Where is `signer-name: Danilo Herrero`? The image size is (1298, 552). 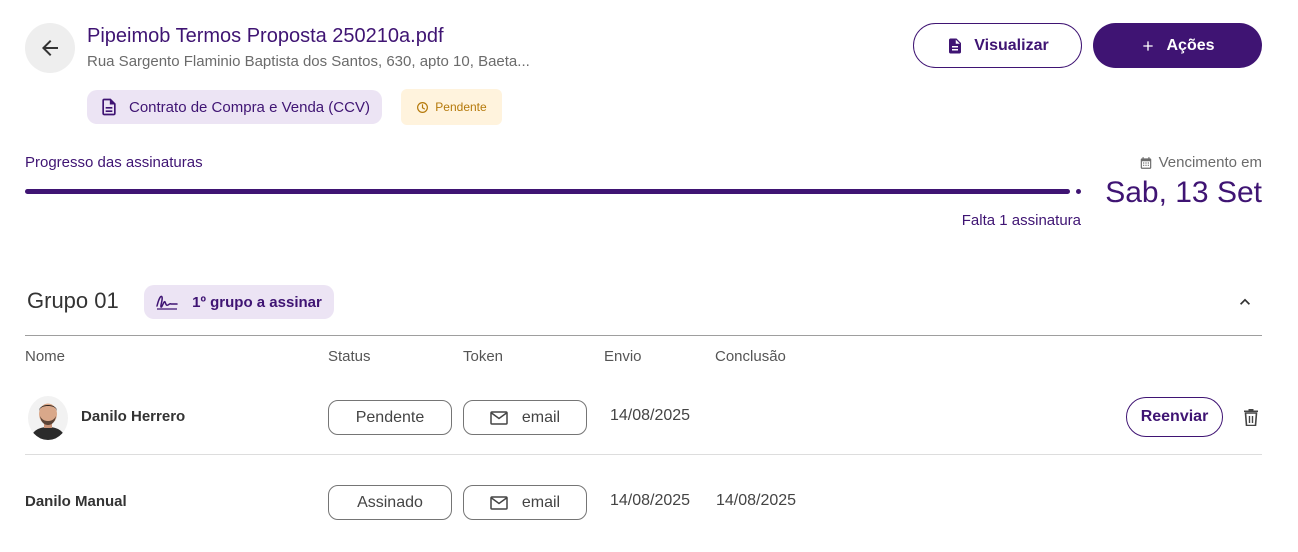
signer-name: Danilo Herrero is located at coordinates (133, 416).